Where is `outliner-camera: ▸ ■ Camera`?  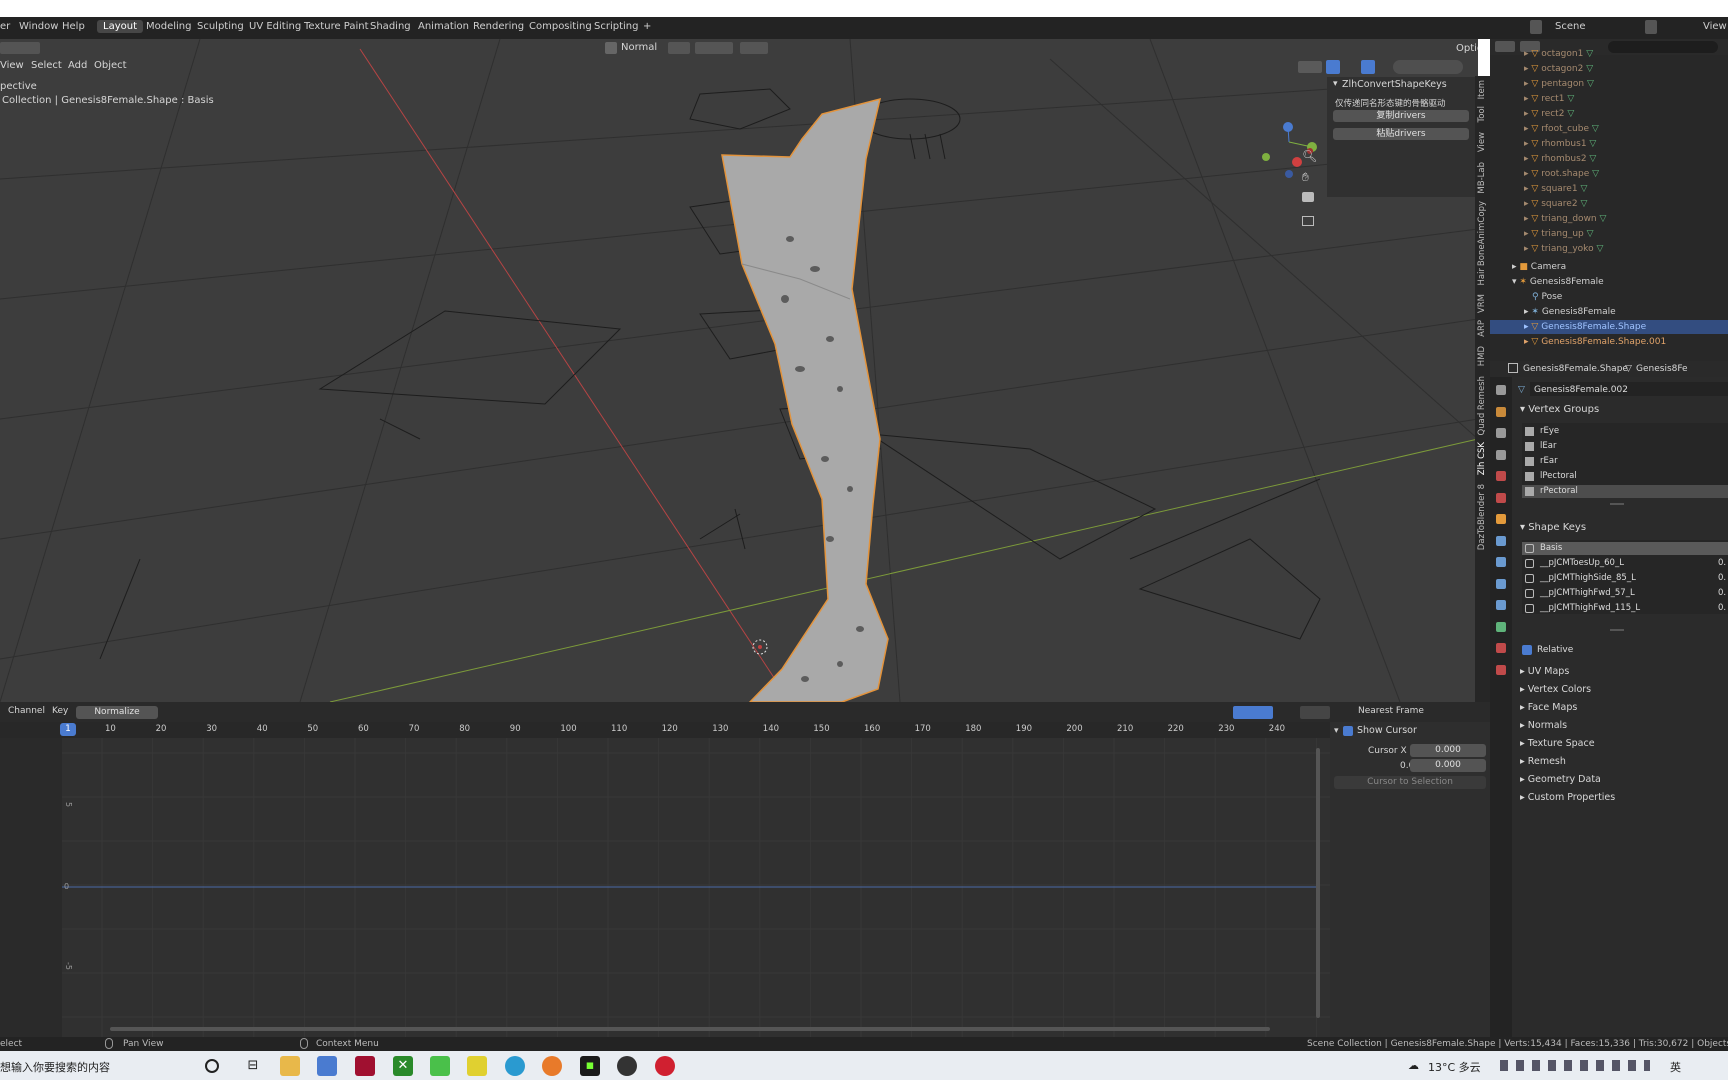
outliner-camera: ▸ ■ Camera is located at coordinates (1539, 267).